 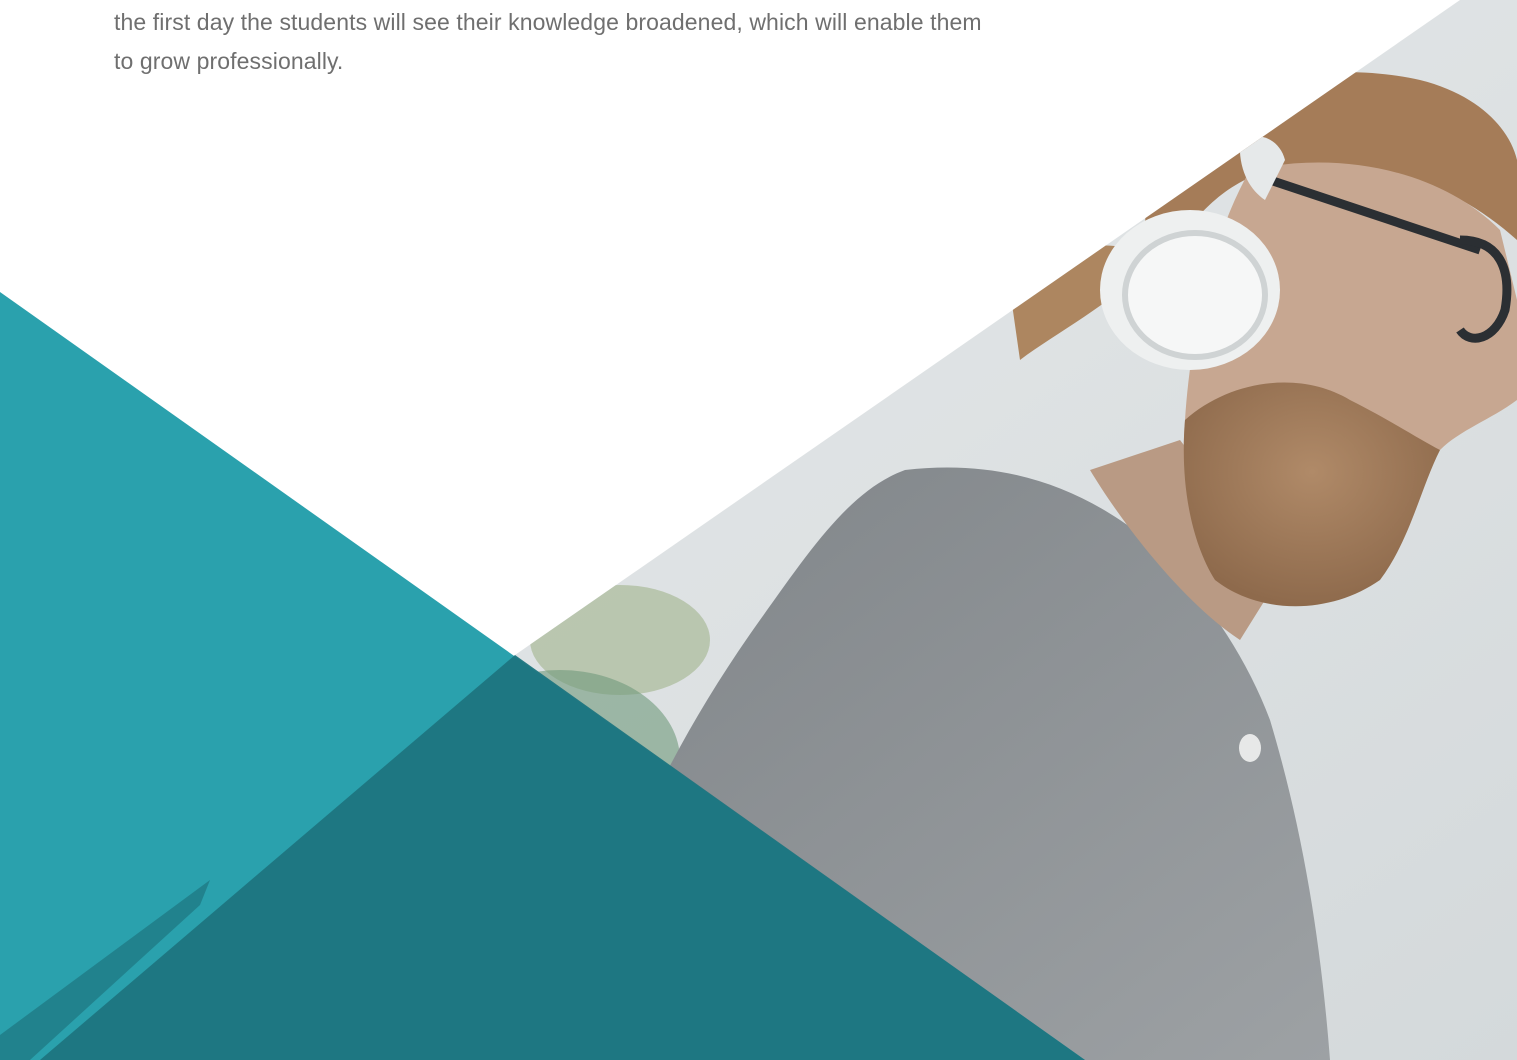 I want to click on shirt-button, so click(x=1250, y=748).